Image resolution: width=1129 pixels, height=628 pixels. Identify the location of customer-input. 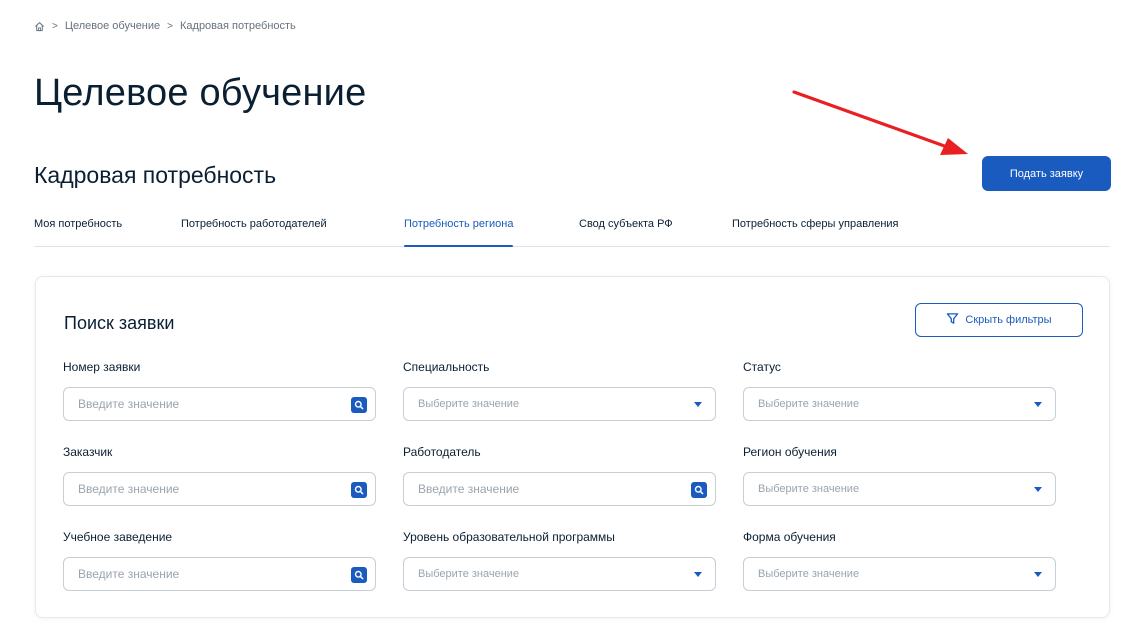
(219, 489).